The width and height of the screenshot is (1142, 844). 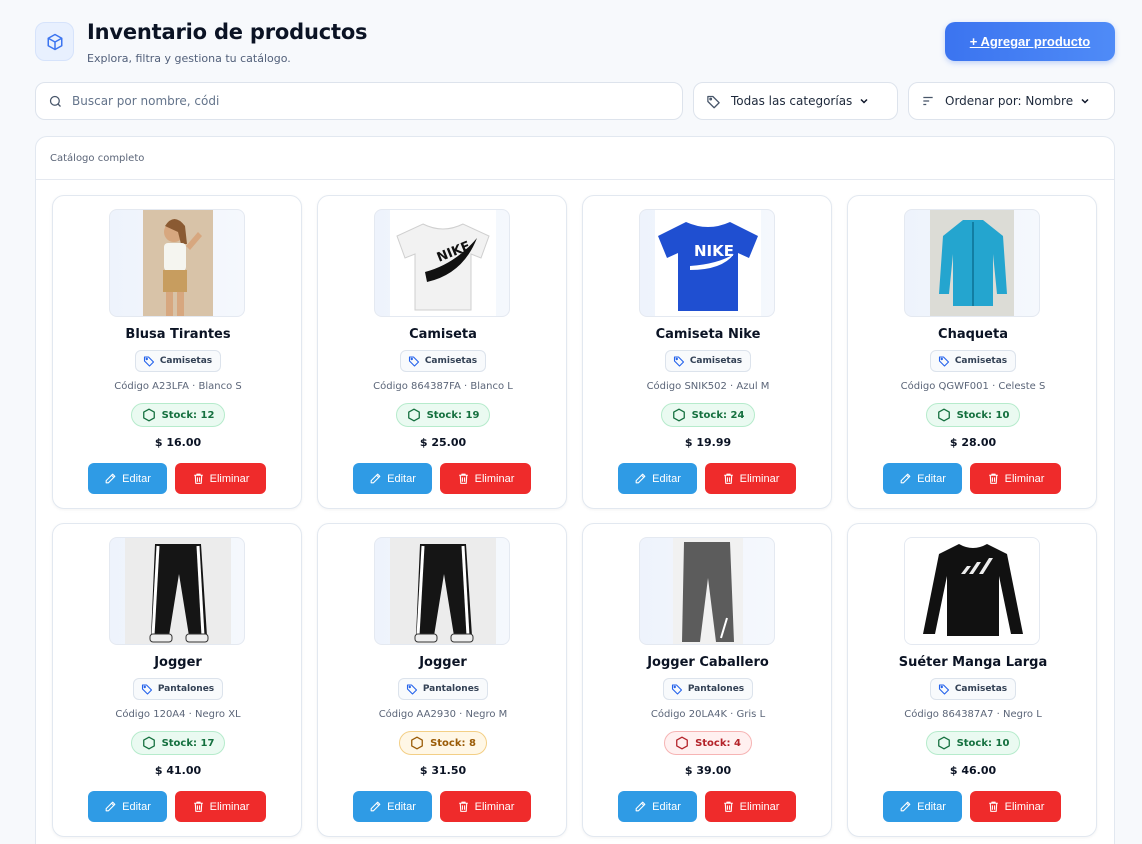 What do you see at coordinates (1030, 41) in the screenshot?
I see `add-product-button: + Agregar producto` at bounding box center [1030, 41].